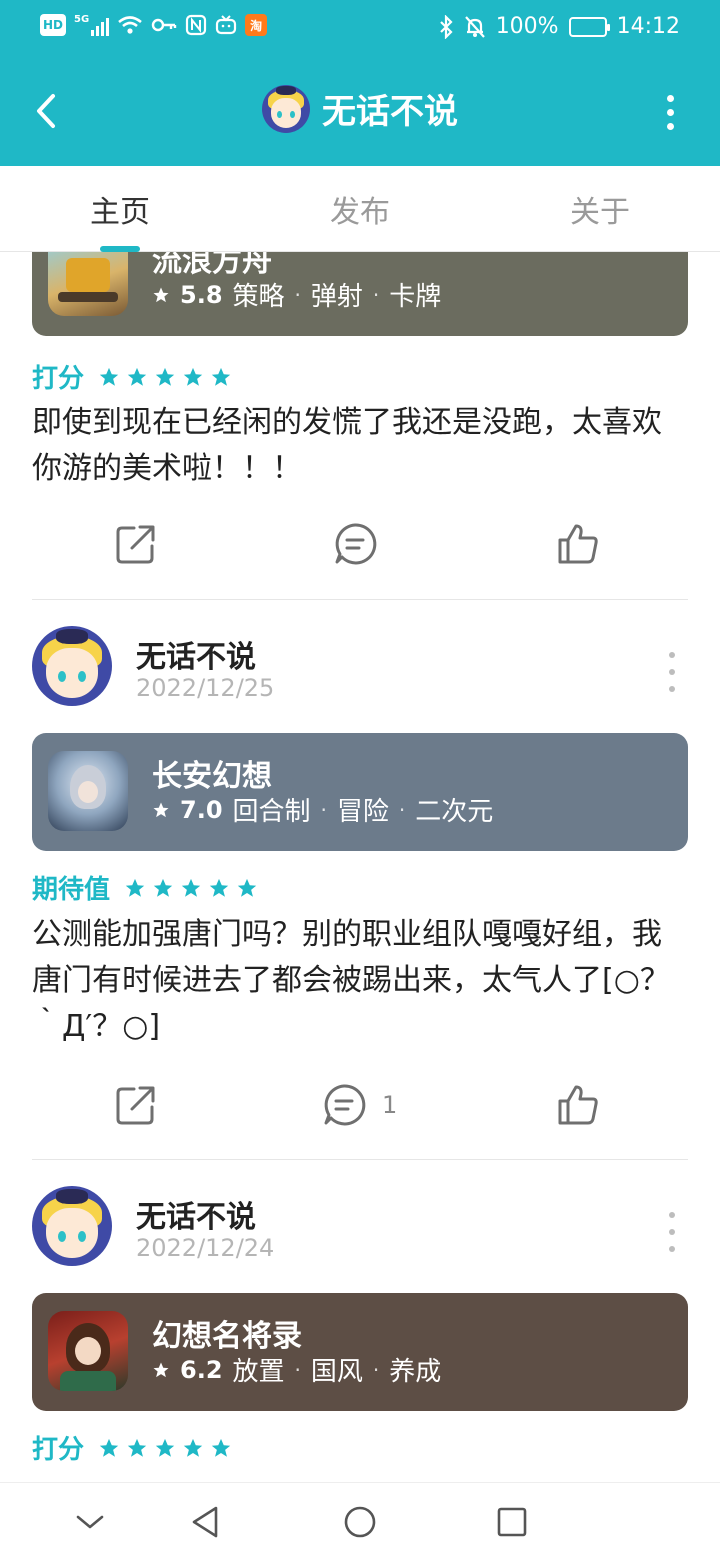 This screenshot has width=720, height=1560. What do you see at coordinates (205, 1248) in the screenshot?
I see `post-date: 2022/12/24` at bounding box center [205, 1248].